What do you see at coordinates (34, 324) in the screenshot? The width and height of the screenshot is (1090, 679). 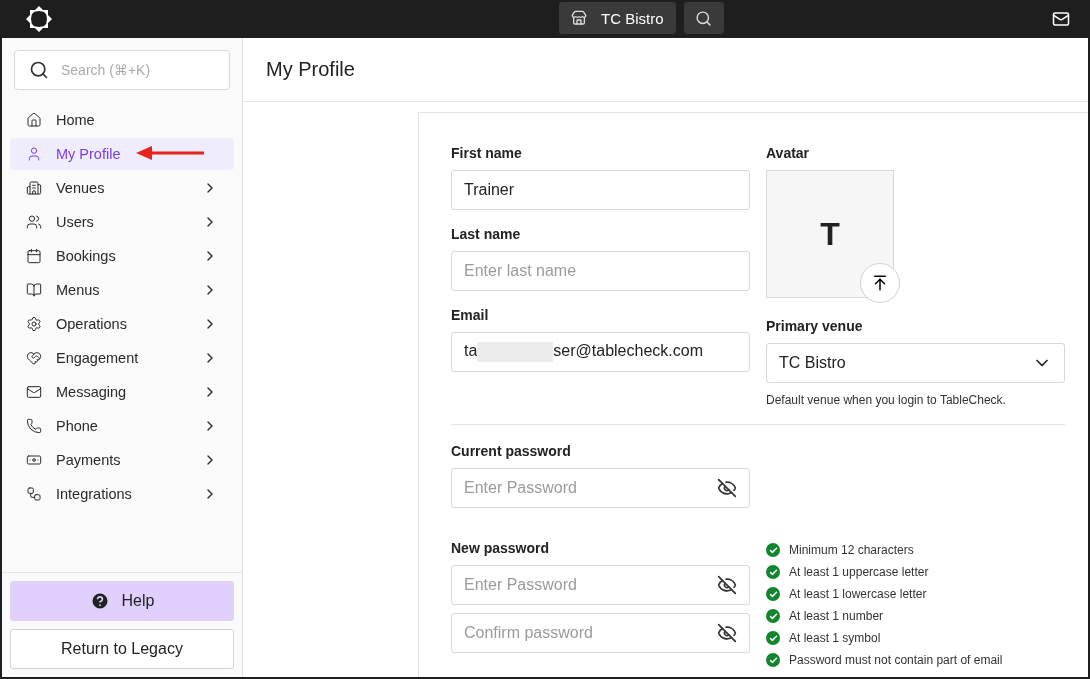 I see `gear-icon` at bounding box center [34, 324].